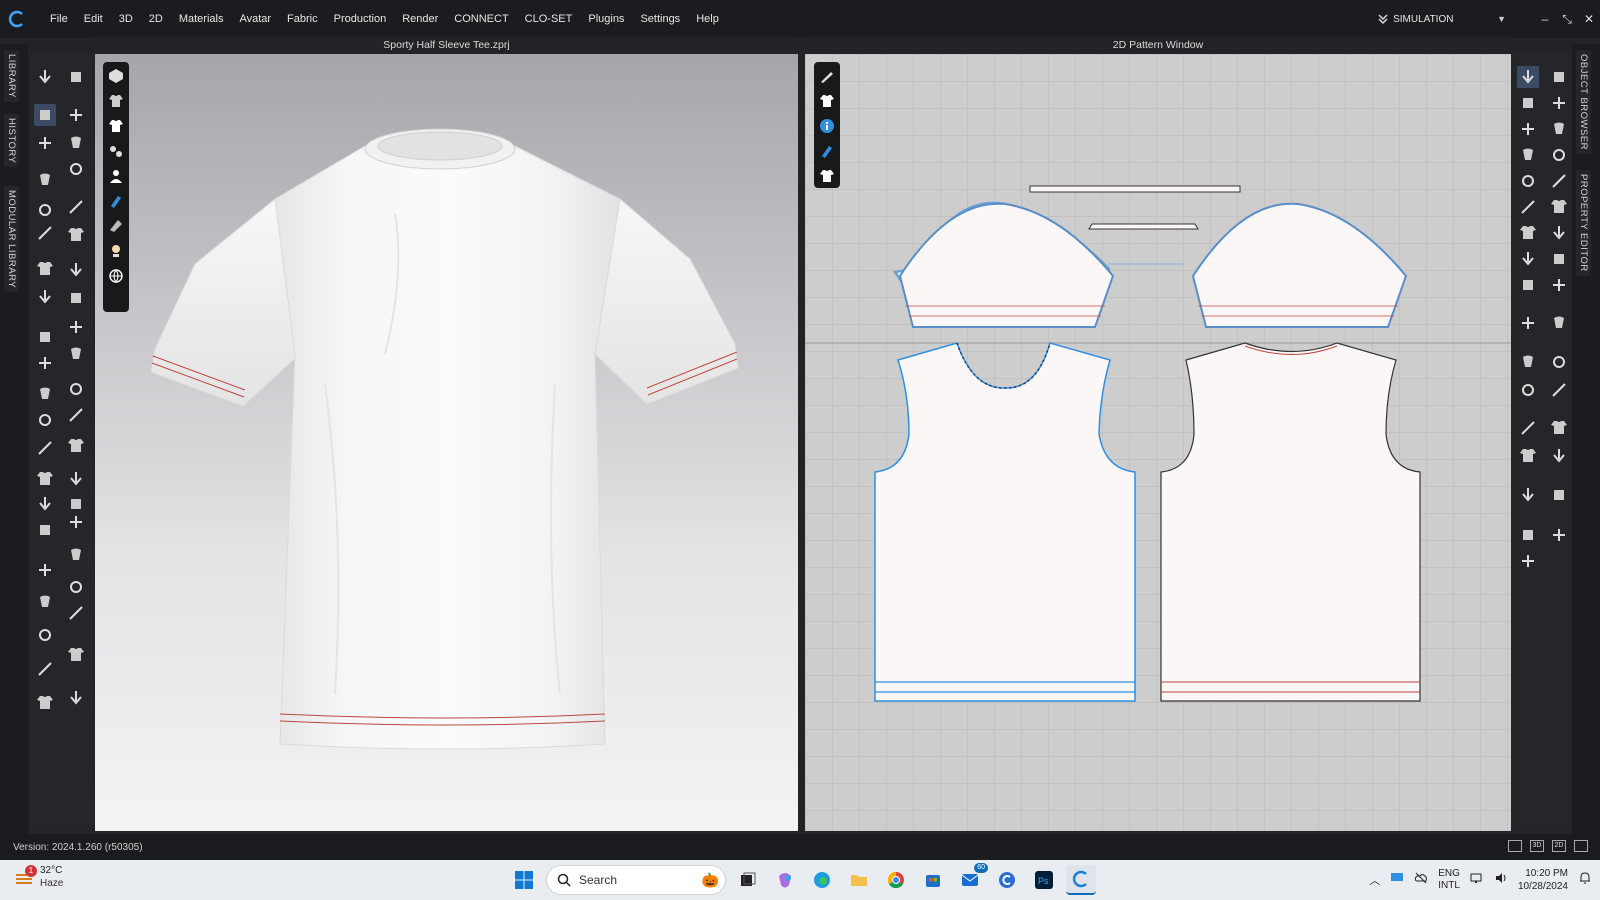 This screenshot has height=900, width=1600. Describe the element at coordinates (896, 880) in the screenshot. I see `chrome-icon` at that location.